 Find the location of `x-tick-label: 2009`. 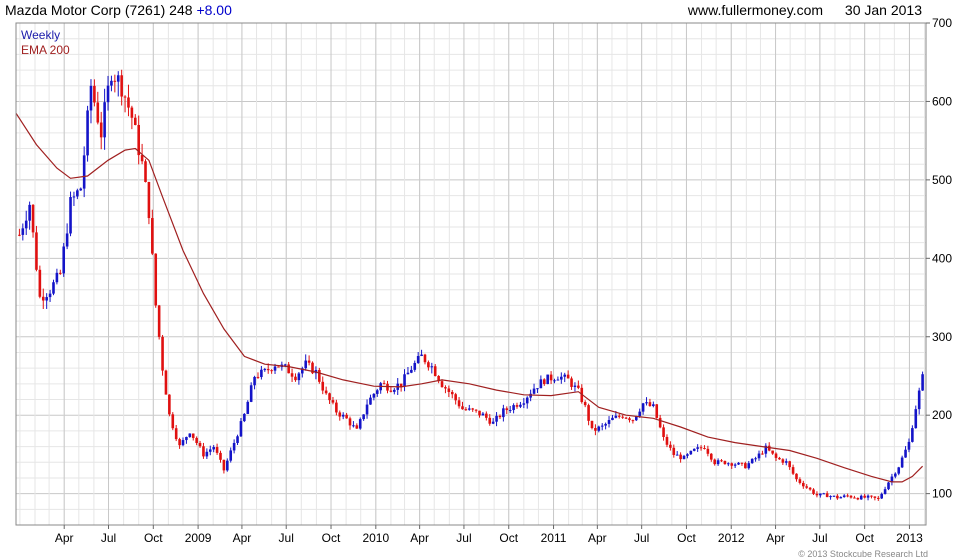

x-tick-label: 2009 is located at coordinates (198, 538).